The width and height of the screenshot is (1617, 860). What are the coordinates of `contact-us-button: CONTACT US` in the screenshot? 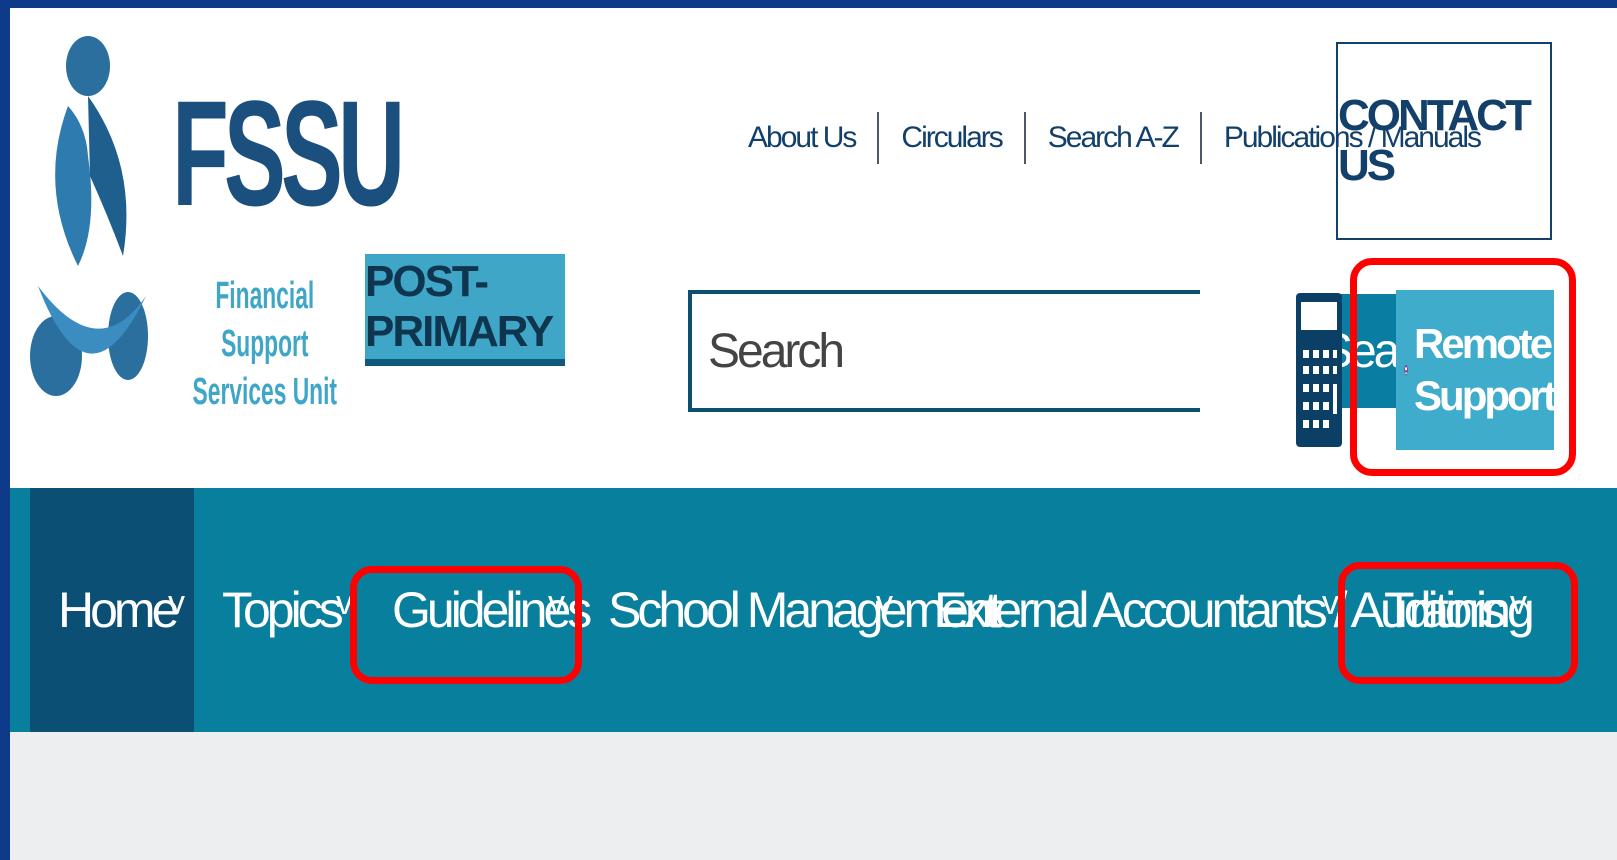 It's located at (1444, 141).